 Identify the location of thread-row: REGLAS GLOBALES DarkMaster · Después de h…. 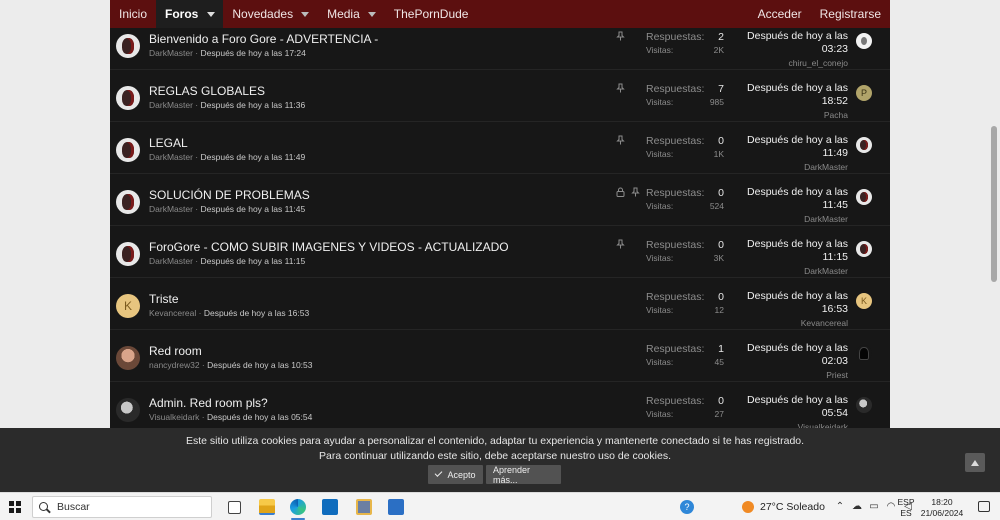
(500, 96).